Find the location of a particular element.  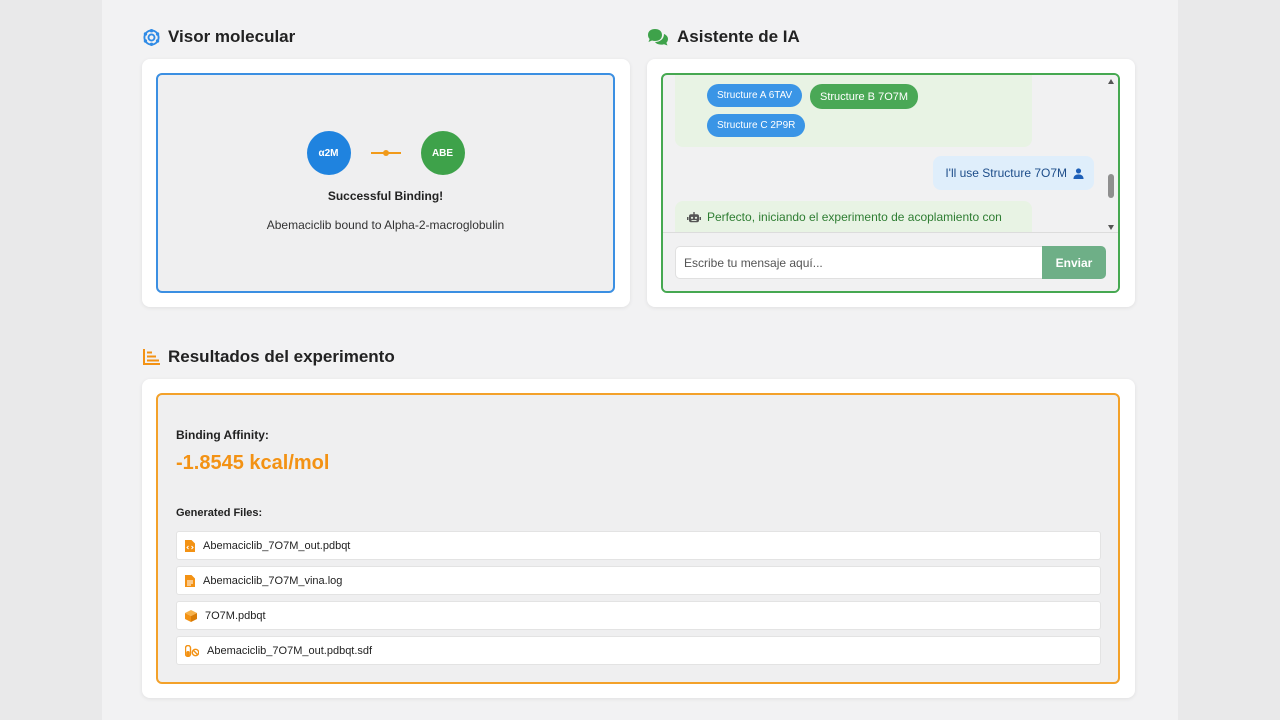

chat-scrollbar is located at coordinates (1111, 153).